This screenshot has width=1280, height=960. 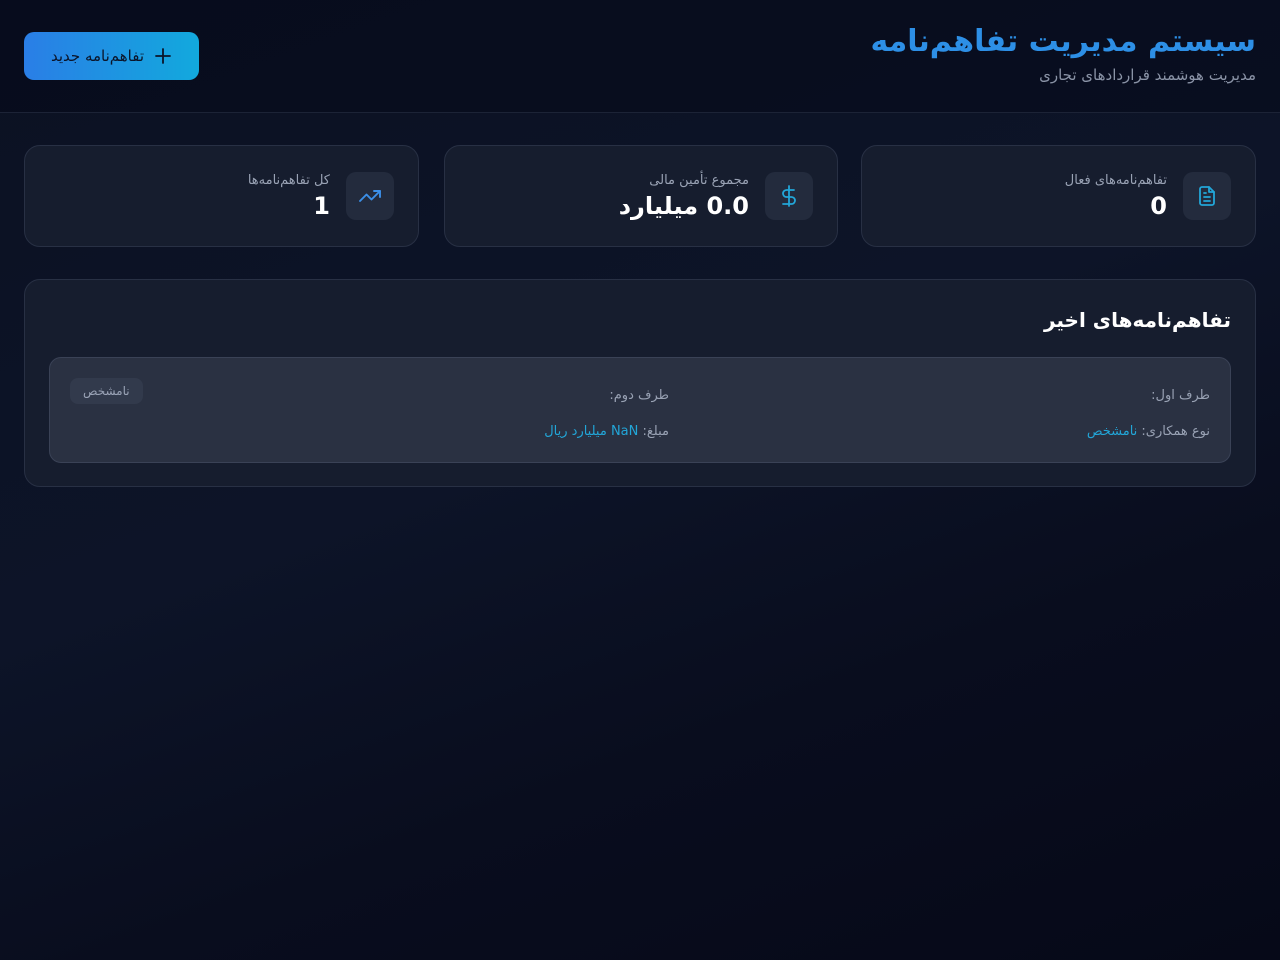 What do you see at coordinates (1116, 196) in the screenshot?
I see `stat-text: تفاهم‌نامه‌های فعال 0` at bounding box center [1116, 196].